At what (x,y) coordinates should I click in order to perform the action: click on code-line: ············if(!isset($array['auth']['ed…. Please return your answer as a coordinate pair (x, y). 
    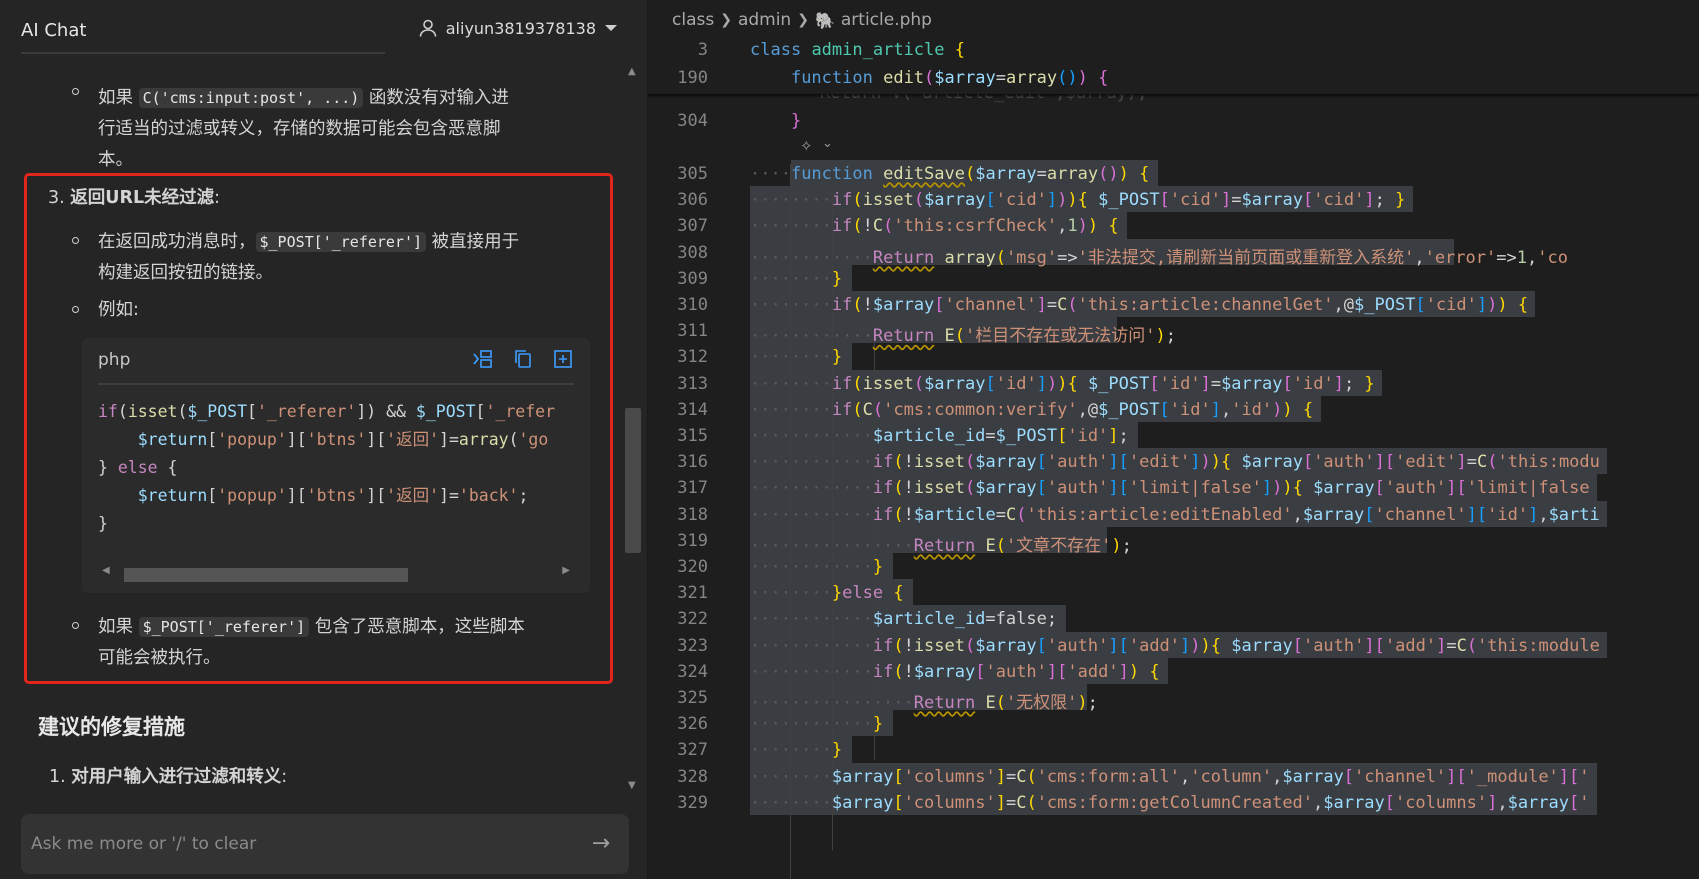
    Looking at the image, I should click on (1175, 462).